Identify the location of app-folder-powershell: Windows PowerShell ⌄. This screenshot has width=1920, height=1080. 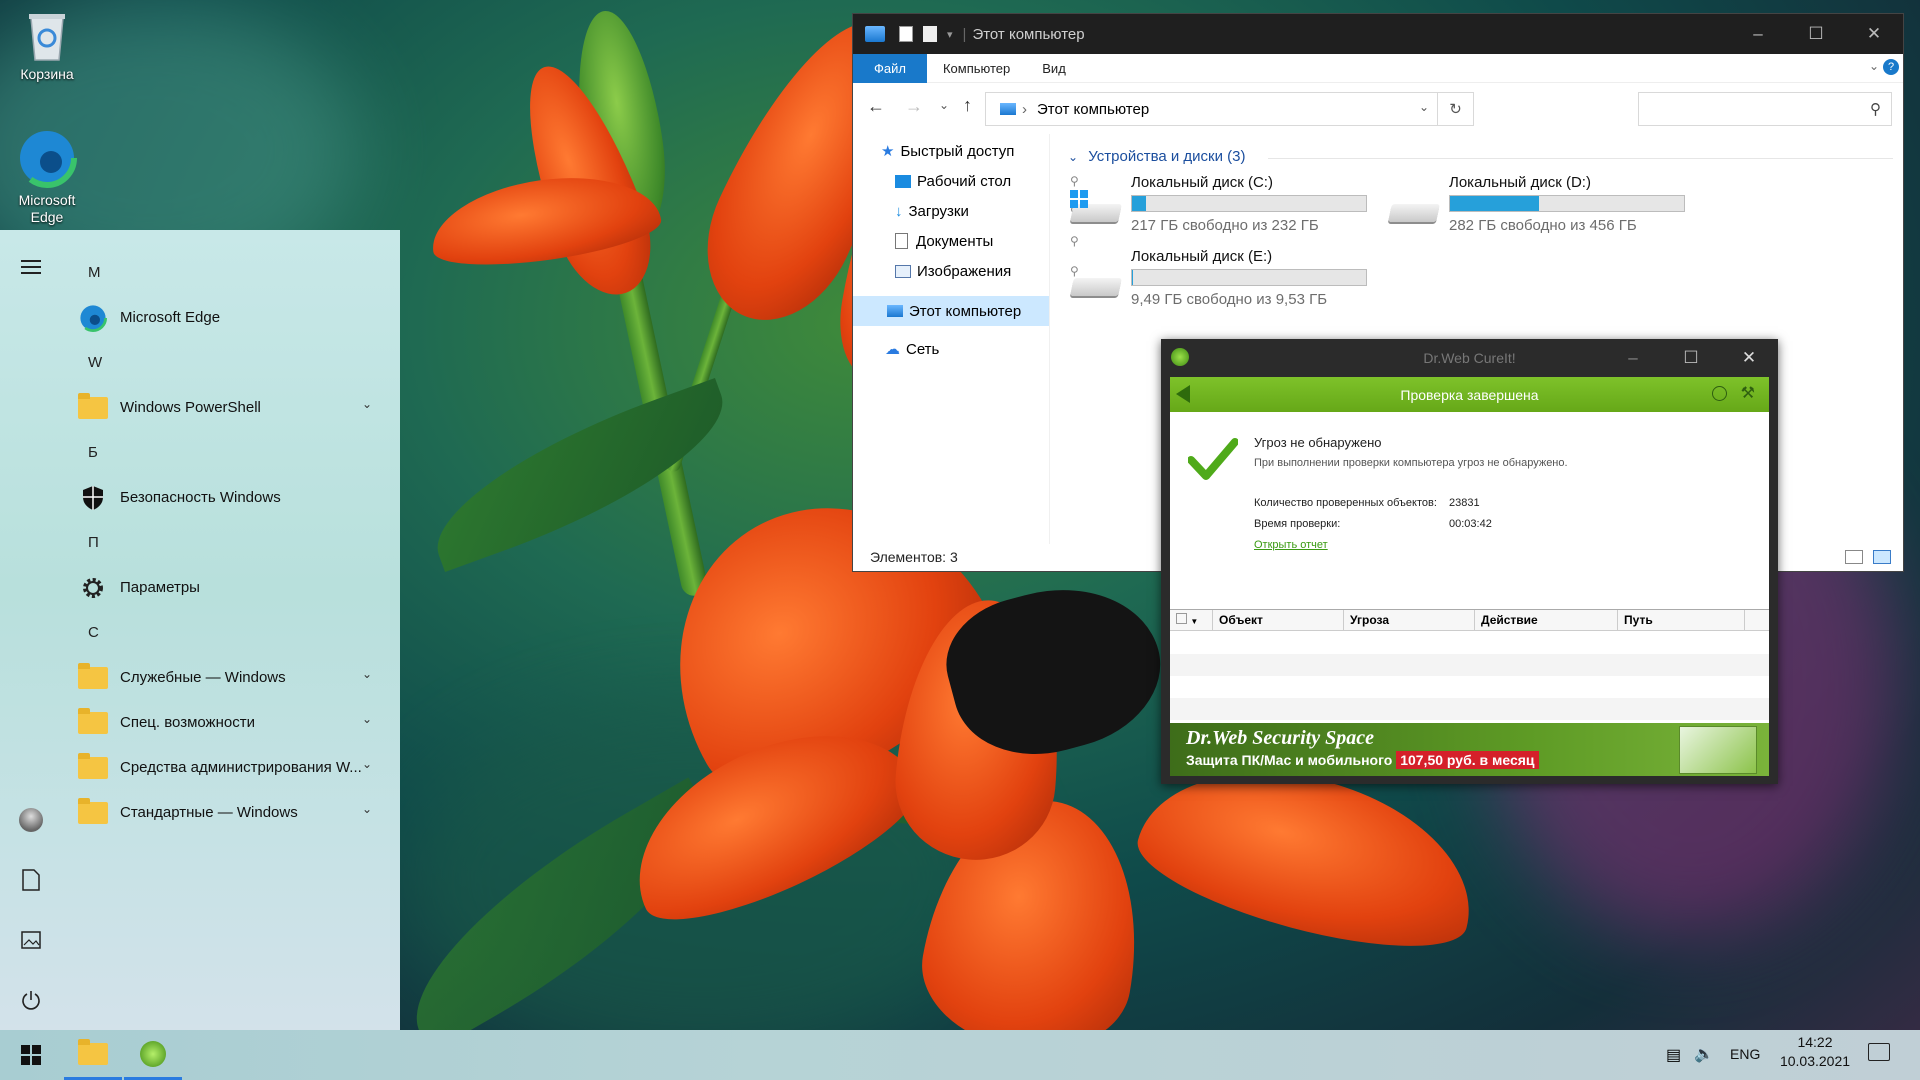
(227, 407).